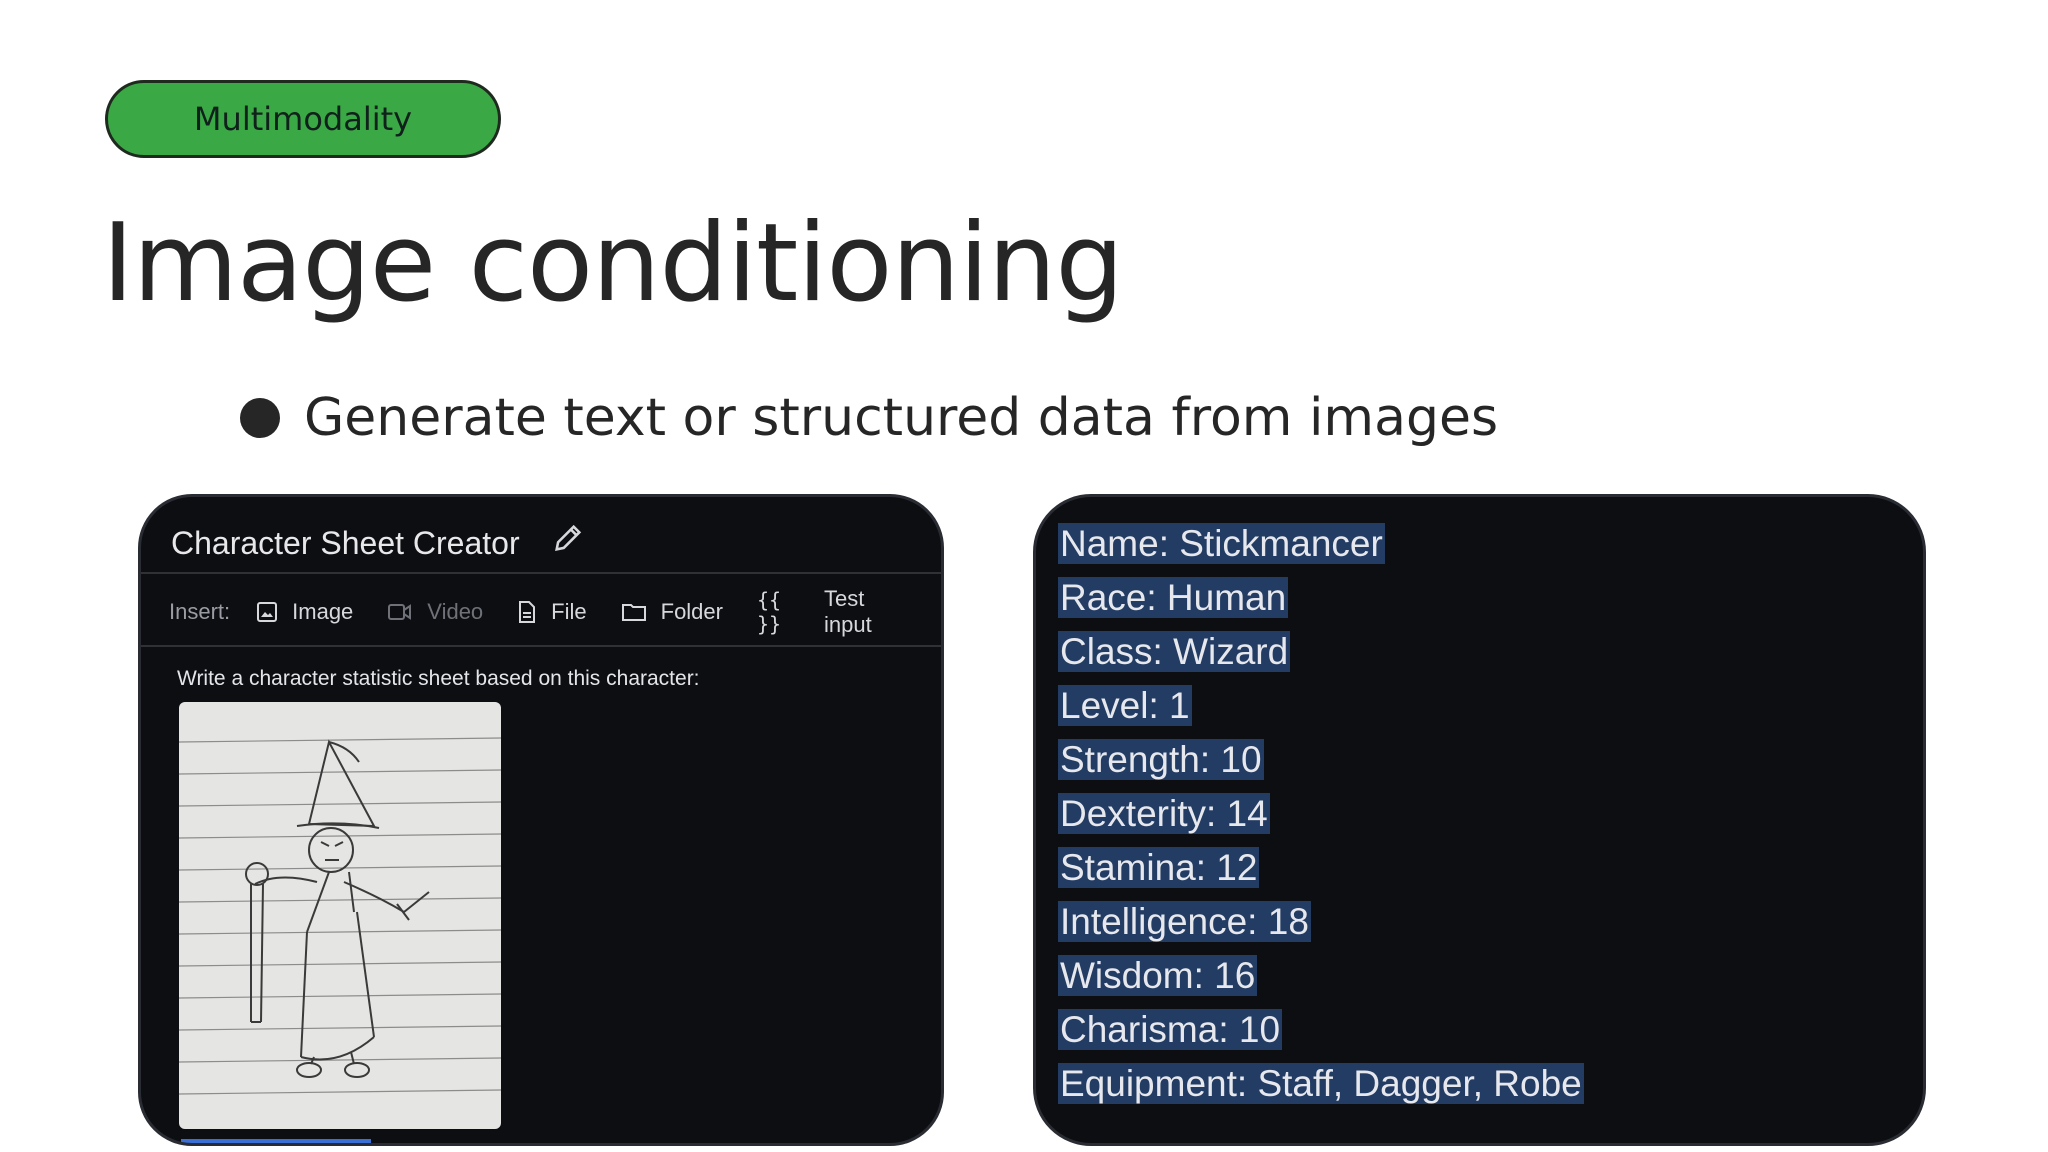  Describe the element at coordinates (1221, 543) in the screenshot. I see `stat-line: Name: Stickmancer` at that location.